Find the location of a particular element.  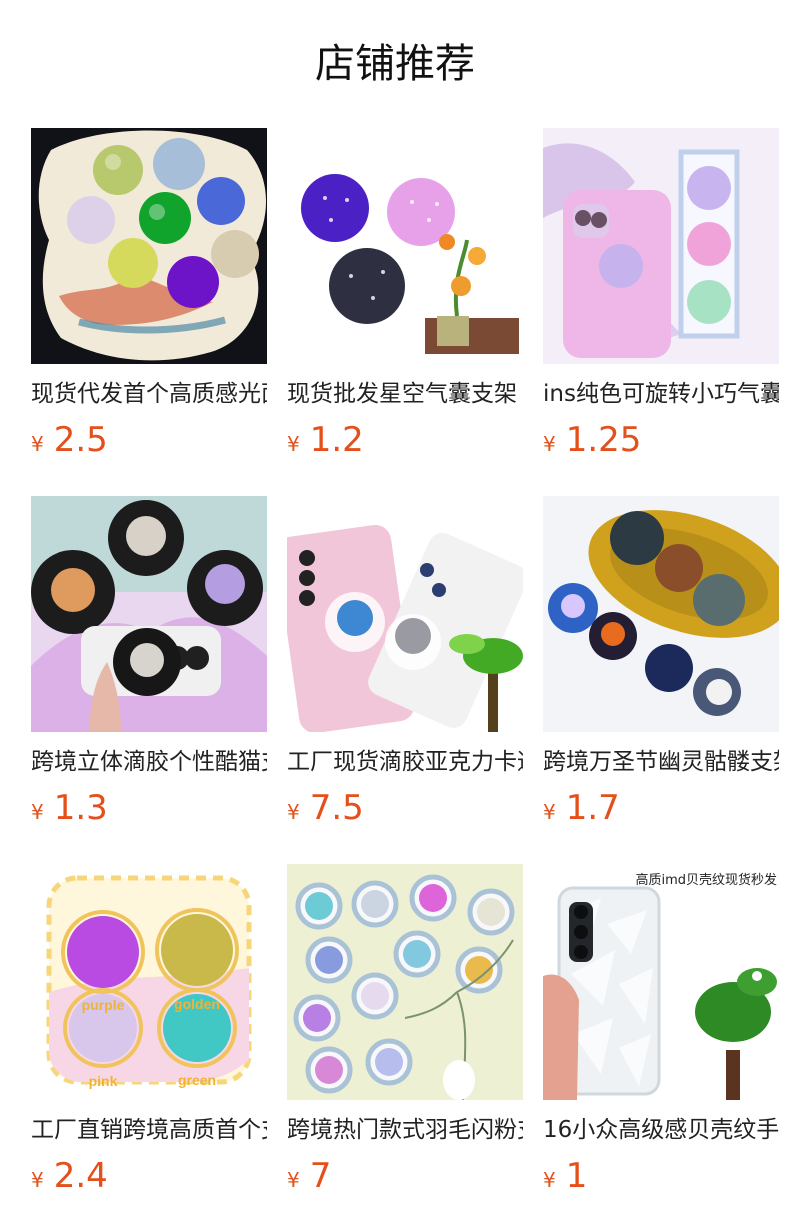

product-card: 高质imd贝壳纹现货秒发 16小众高级感贝壳纹手 ¥ 1 is located at coordinates (661, 1034).